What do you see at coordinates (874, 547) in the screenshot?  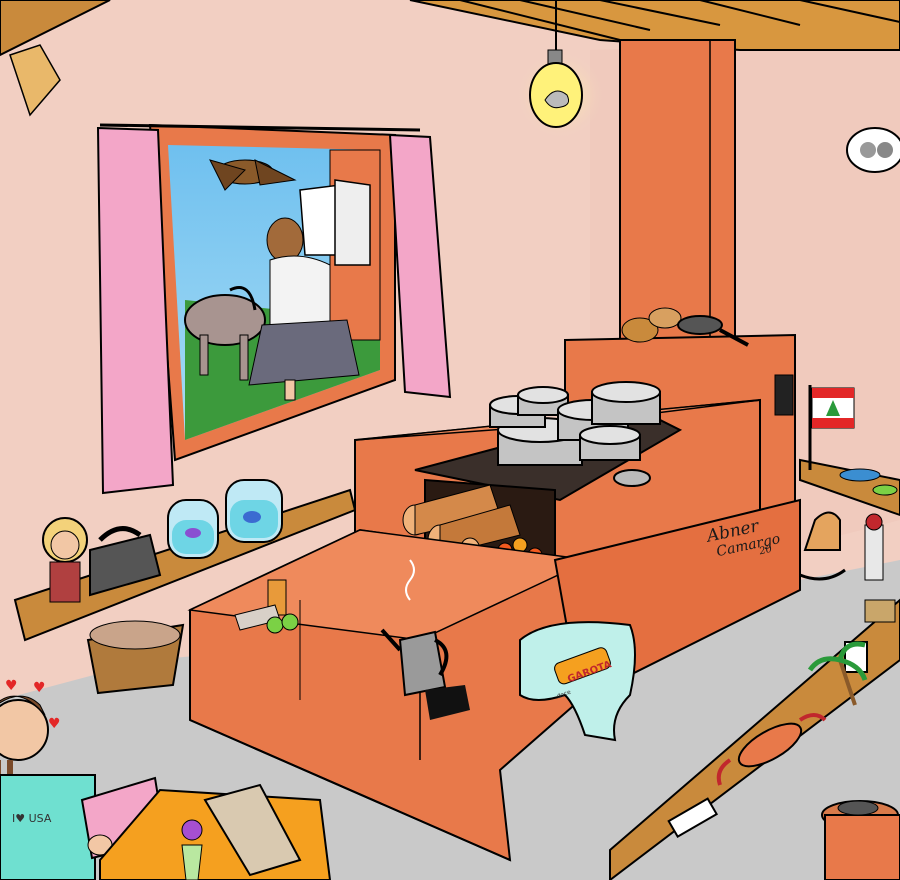 I see `action-figure` at bounding box center [874, 547].